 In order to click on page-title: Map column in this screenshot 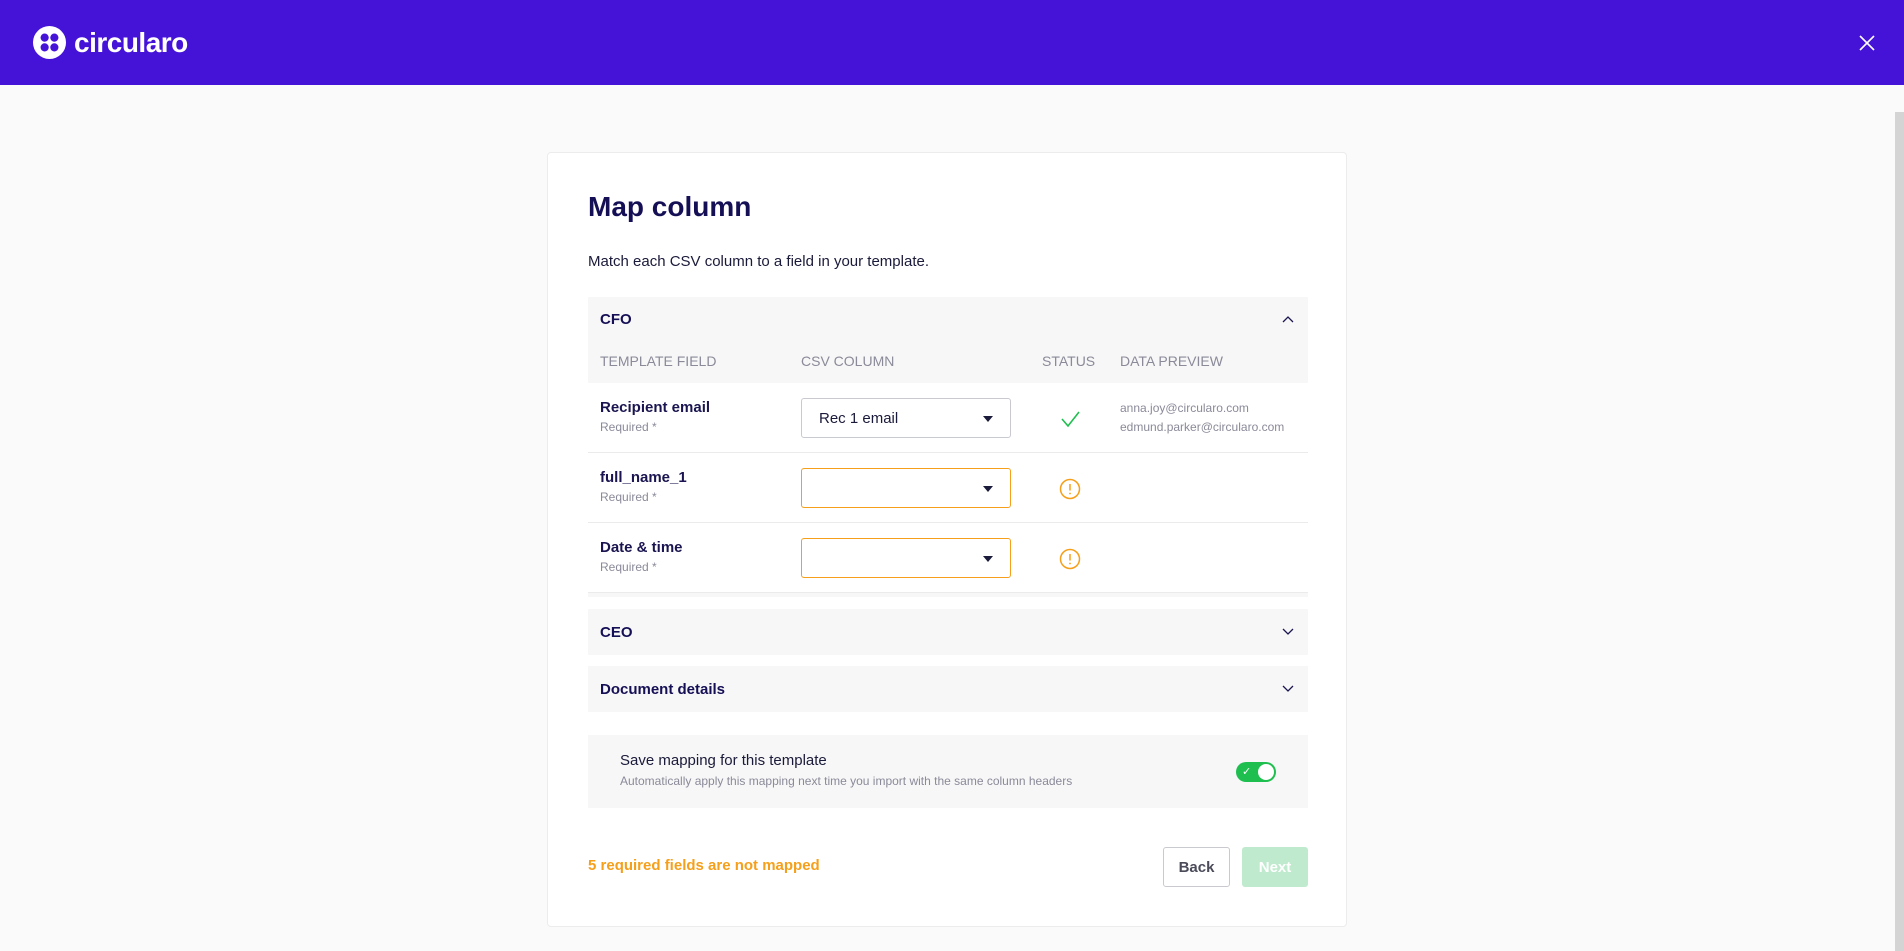, I will do `click(670, 206)`.